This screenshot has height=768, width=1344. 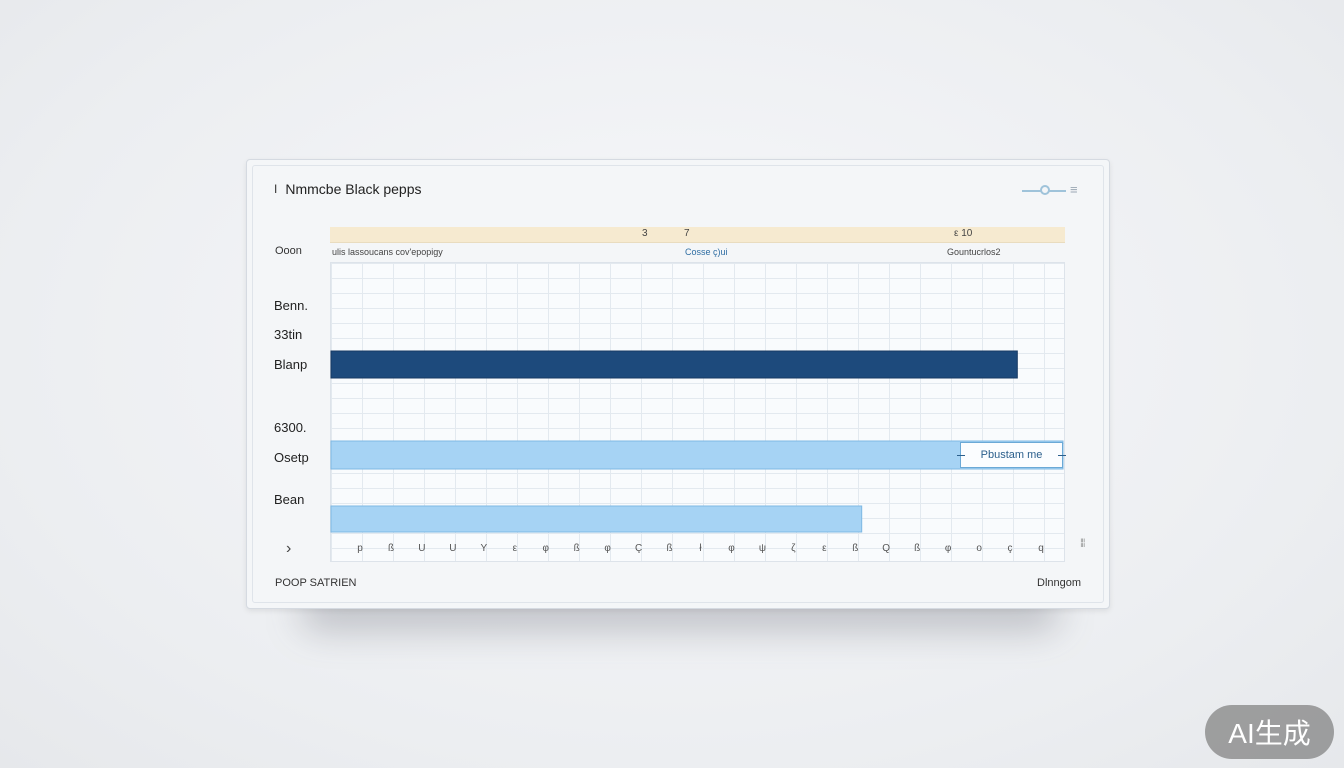 What do you see at coordinates (886, 548) in the screenshot?
I see `x-tick-label: Q` at bounding box center [886, 548].